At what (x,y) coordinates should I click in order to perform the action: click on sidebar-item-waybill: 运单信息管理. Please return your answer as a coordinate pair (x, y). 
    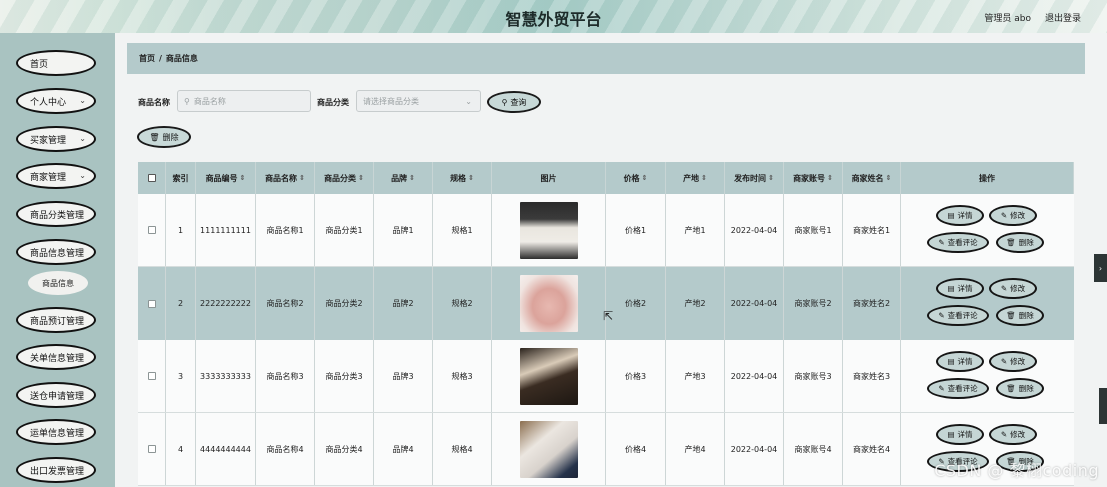
    Looking at the image, I should click on (56, 432).